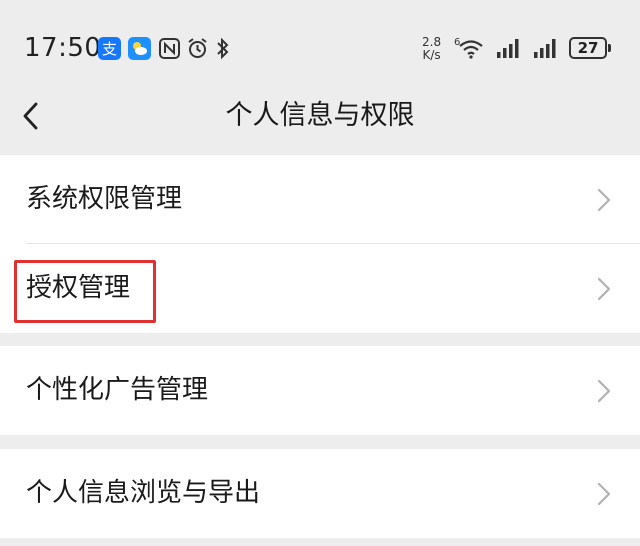  Describe the element at coordinates (139, 48) in the screenshot. I see `weather-icon` at that location.